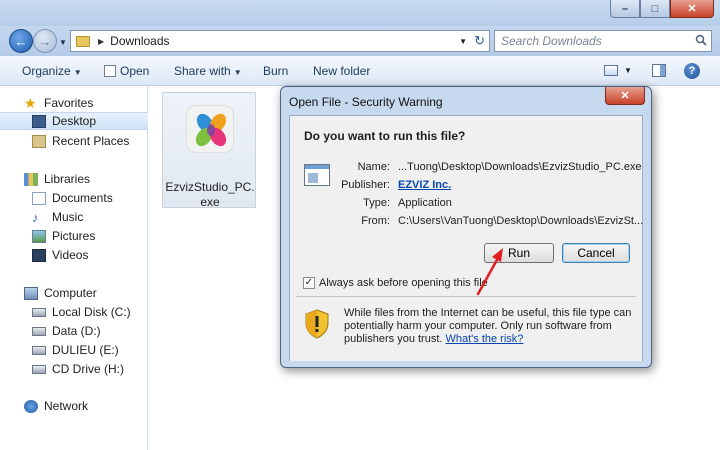  I want to click on help-icon: ?, so click(692, 71).